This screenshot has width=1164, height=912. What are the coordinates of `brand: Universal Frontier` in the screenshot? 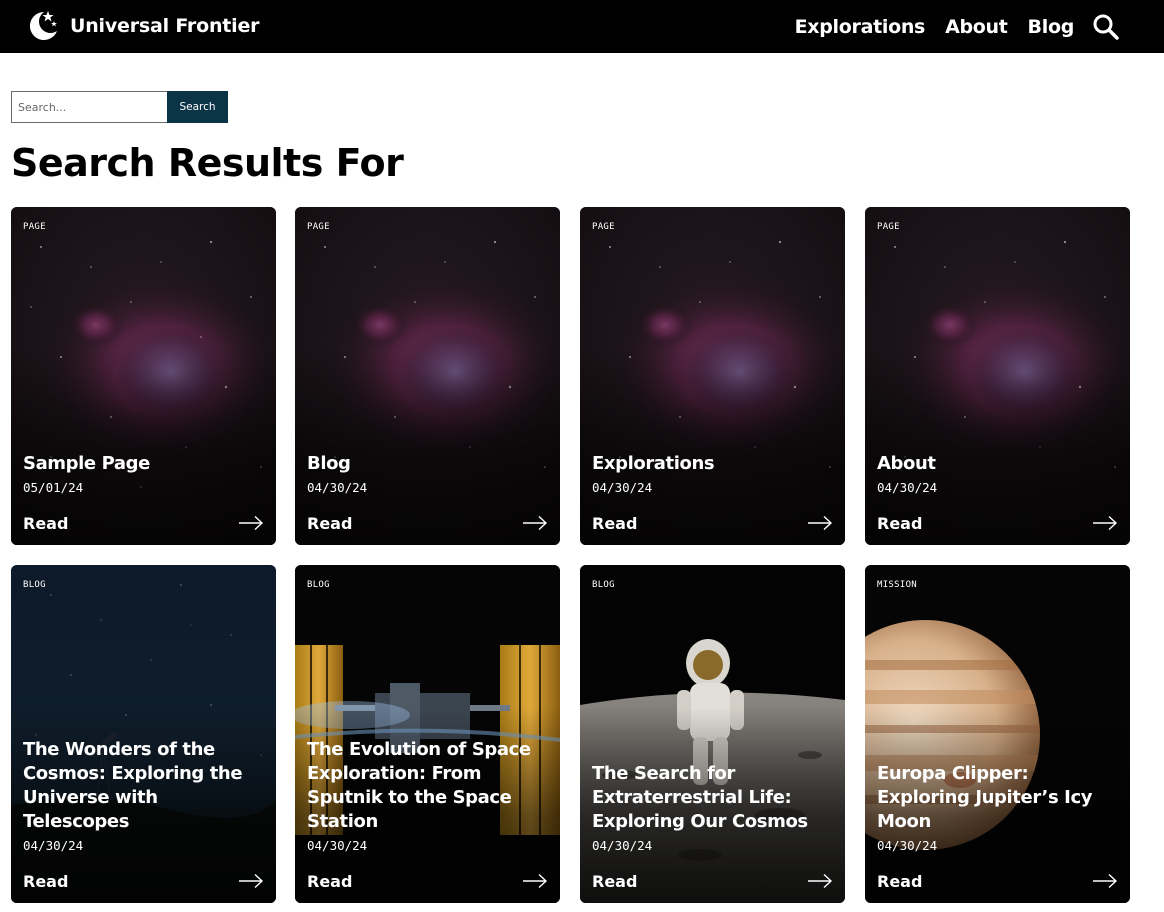 It's located at (142, 26).